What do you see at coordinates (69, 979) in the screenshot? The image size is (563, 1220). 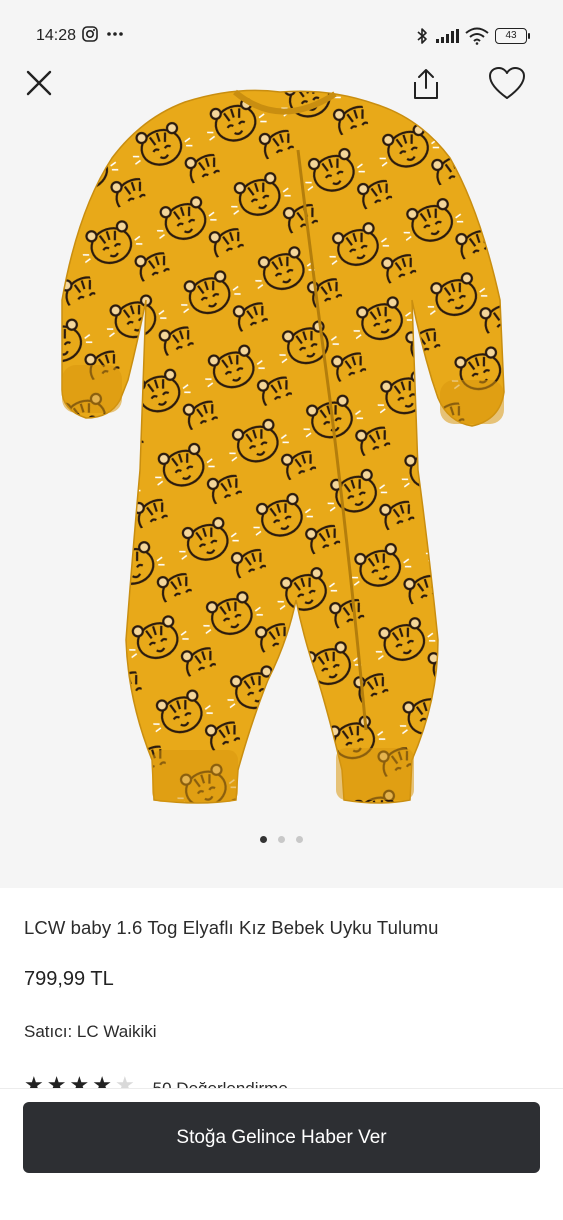 I see `product-price: 799,99 TL` at bounding box center [69, 979].